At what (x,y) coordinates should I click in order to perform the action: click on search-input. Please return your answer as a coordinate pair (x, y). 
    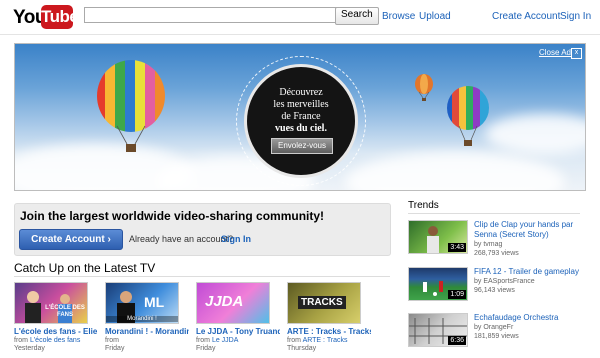
    Looking at the image, I should click on (211, 15).